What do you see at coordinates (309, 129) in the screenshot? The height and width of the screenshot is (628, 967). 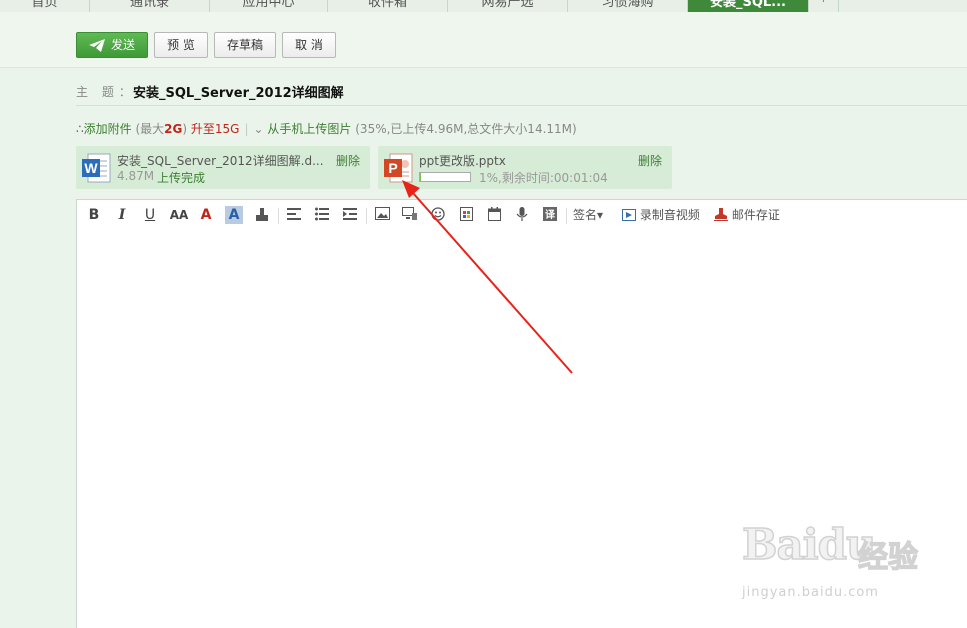 I see `mobile-upload-link: 从手机上传图片` at bounding box center [309, 129].